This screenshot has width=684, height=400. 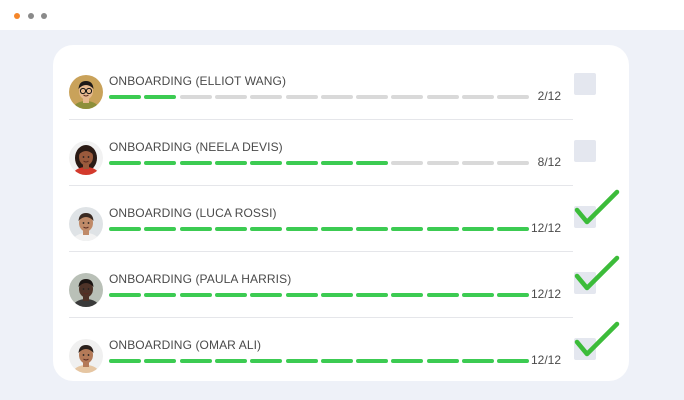 I want to click on person-avatar-omar, so click(x=86, y=356).